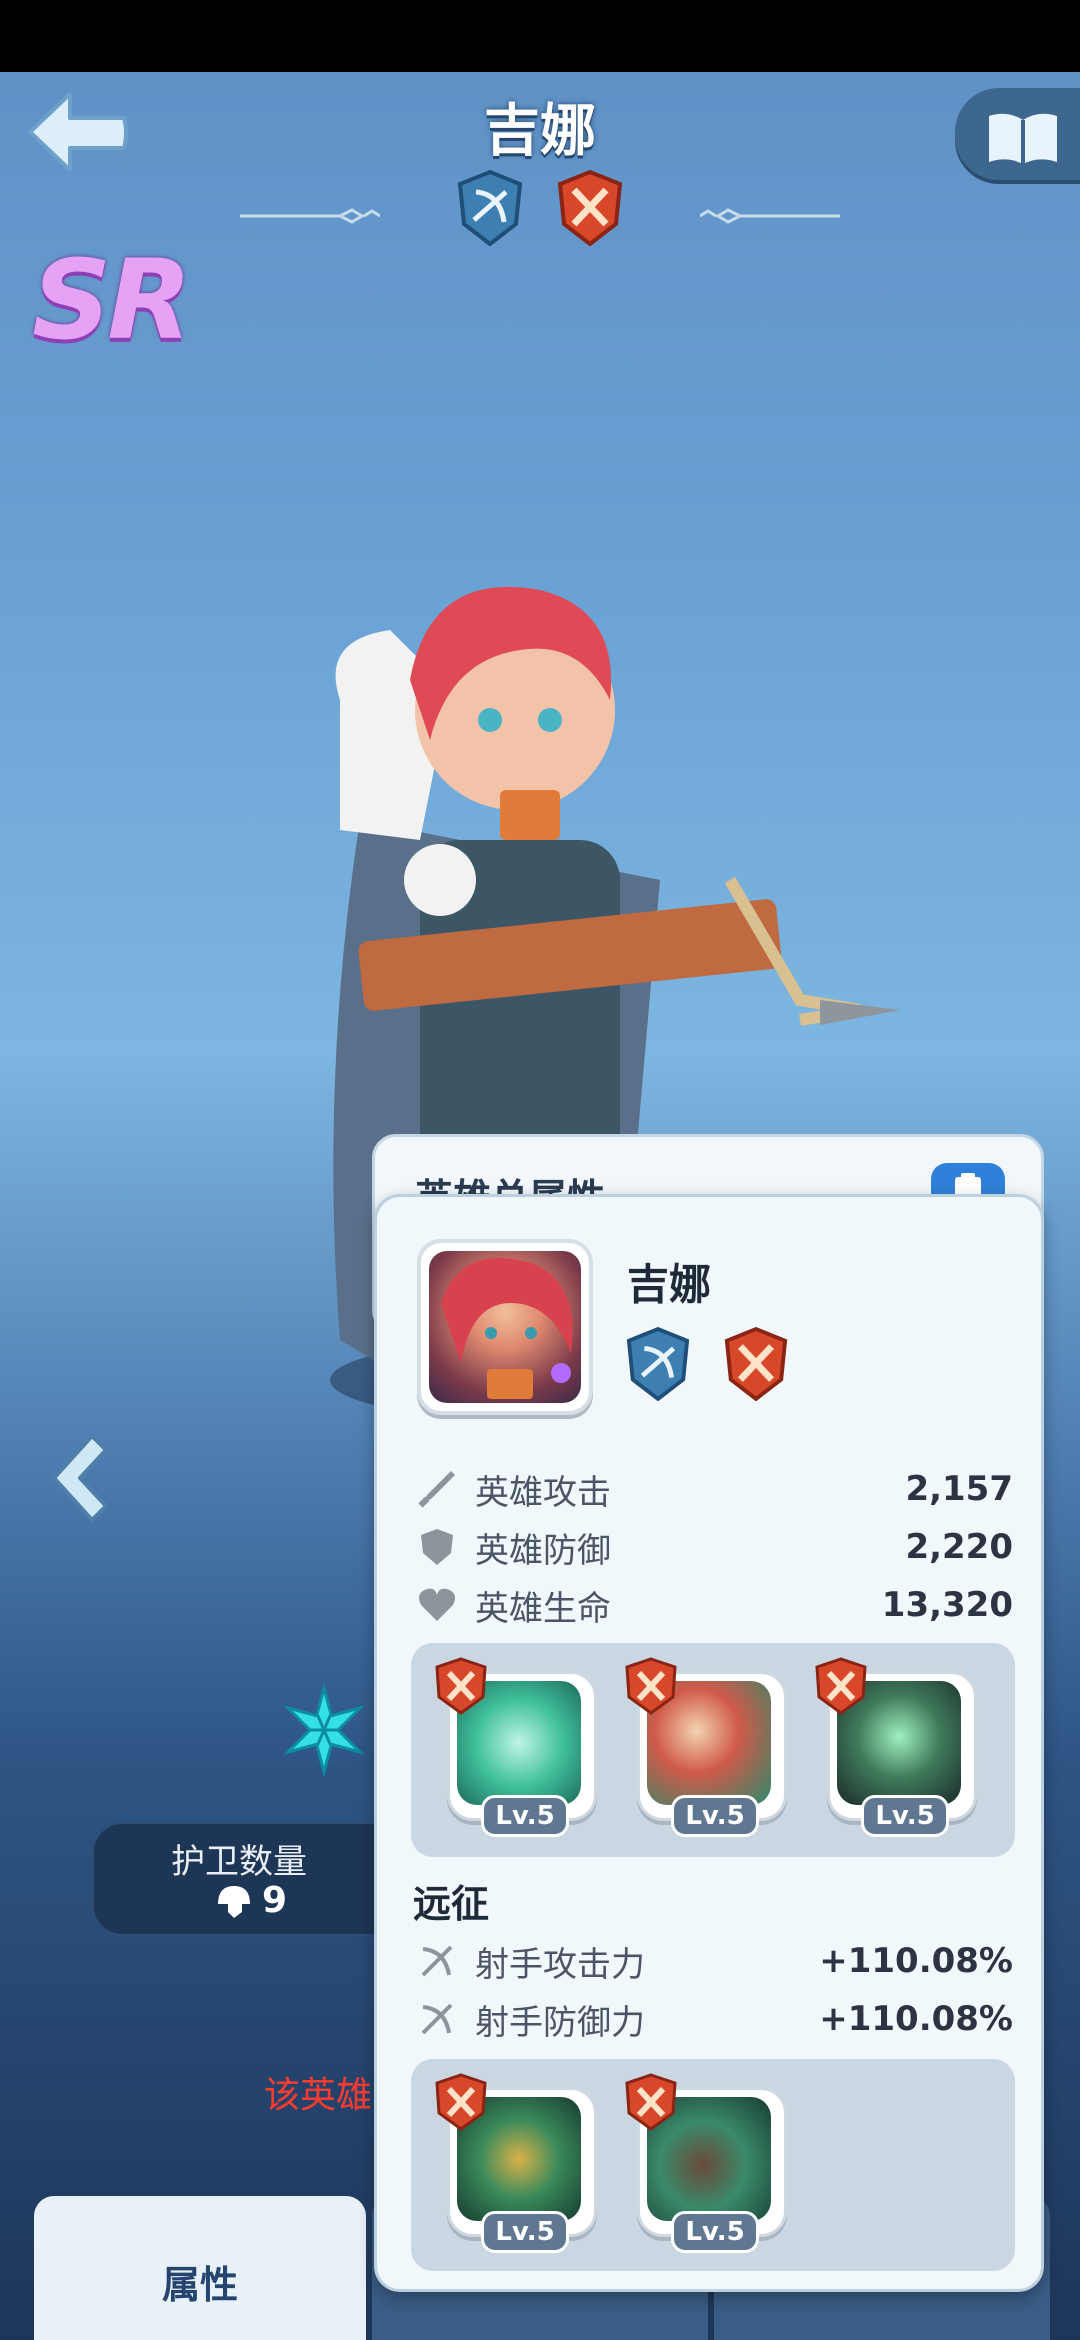  What do you see at coordinates (437, 1604) in the screenshot?
I see `heart-icon` at bounding box center [437, 1604].